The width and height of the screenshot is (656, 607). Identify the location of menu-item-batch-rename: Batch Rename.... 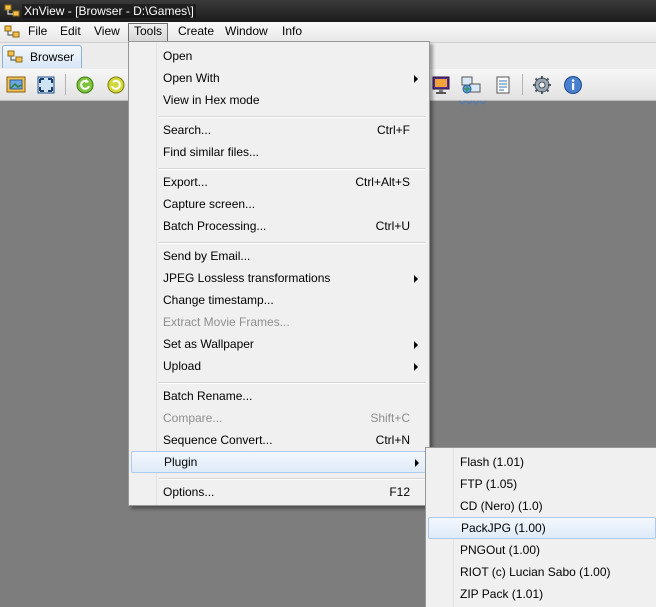
(279, 396).